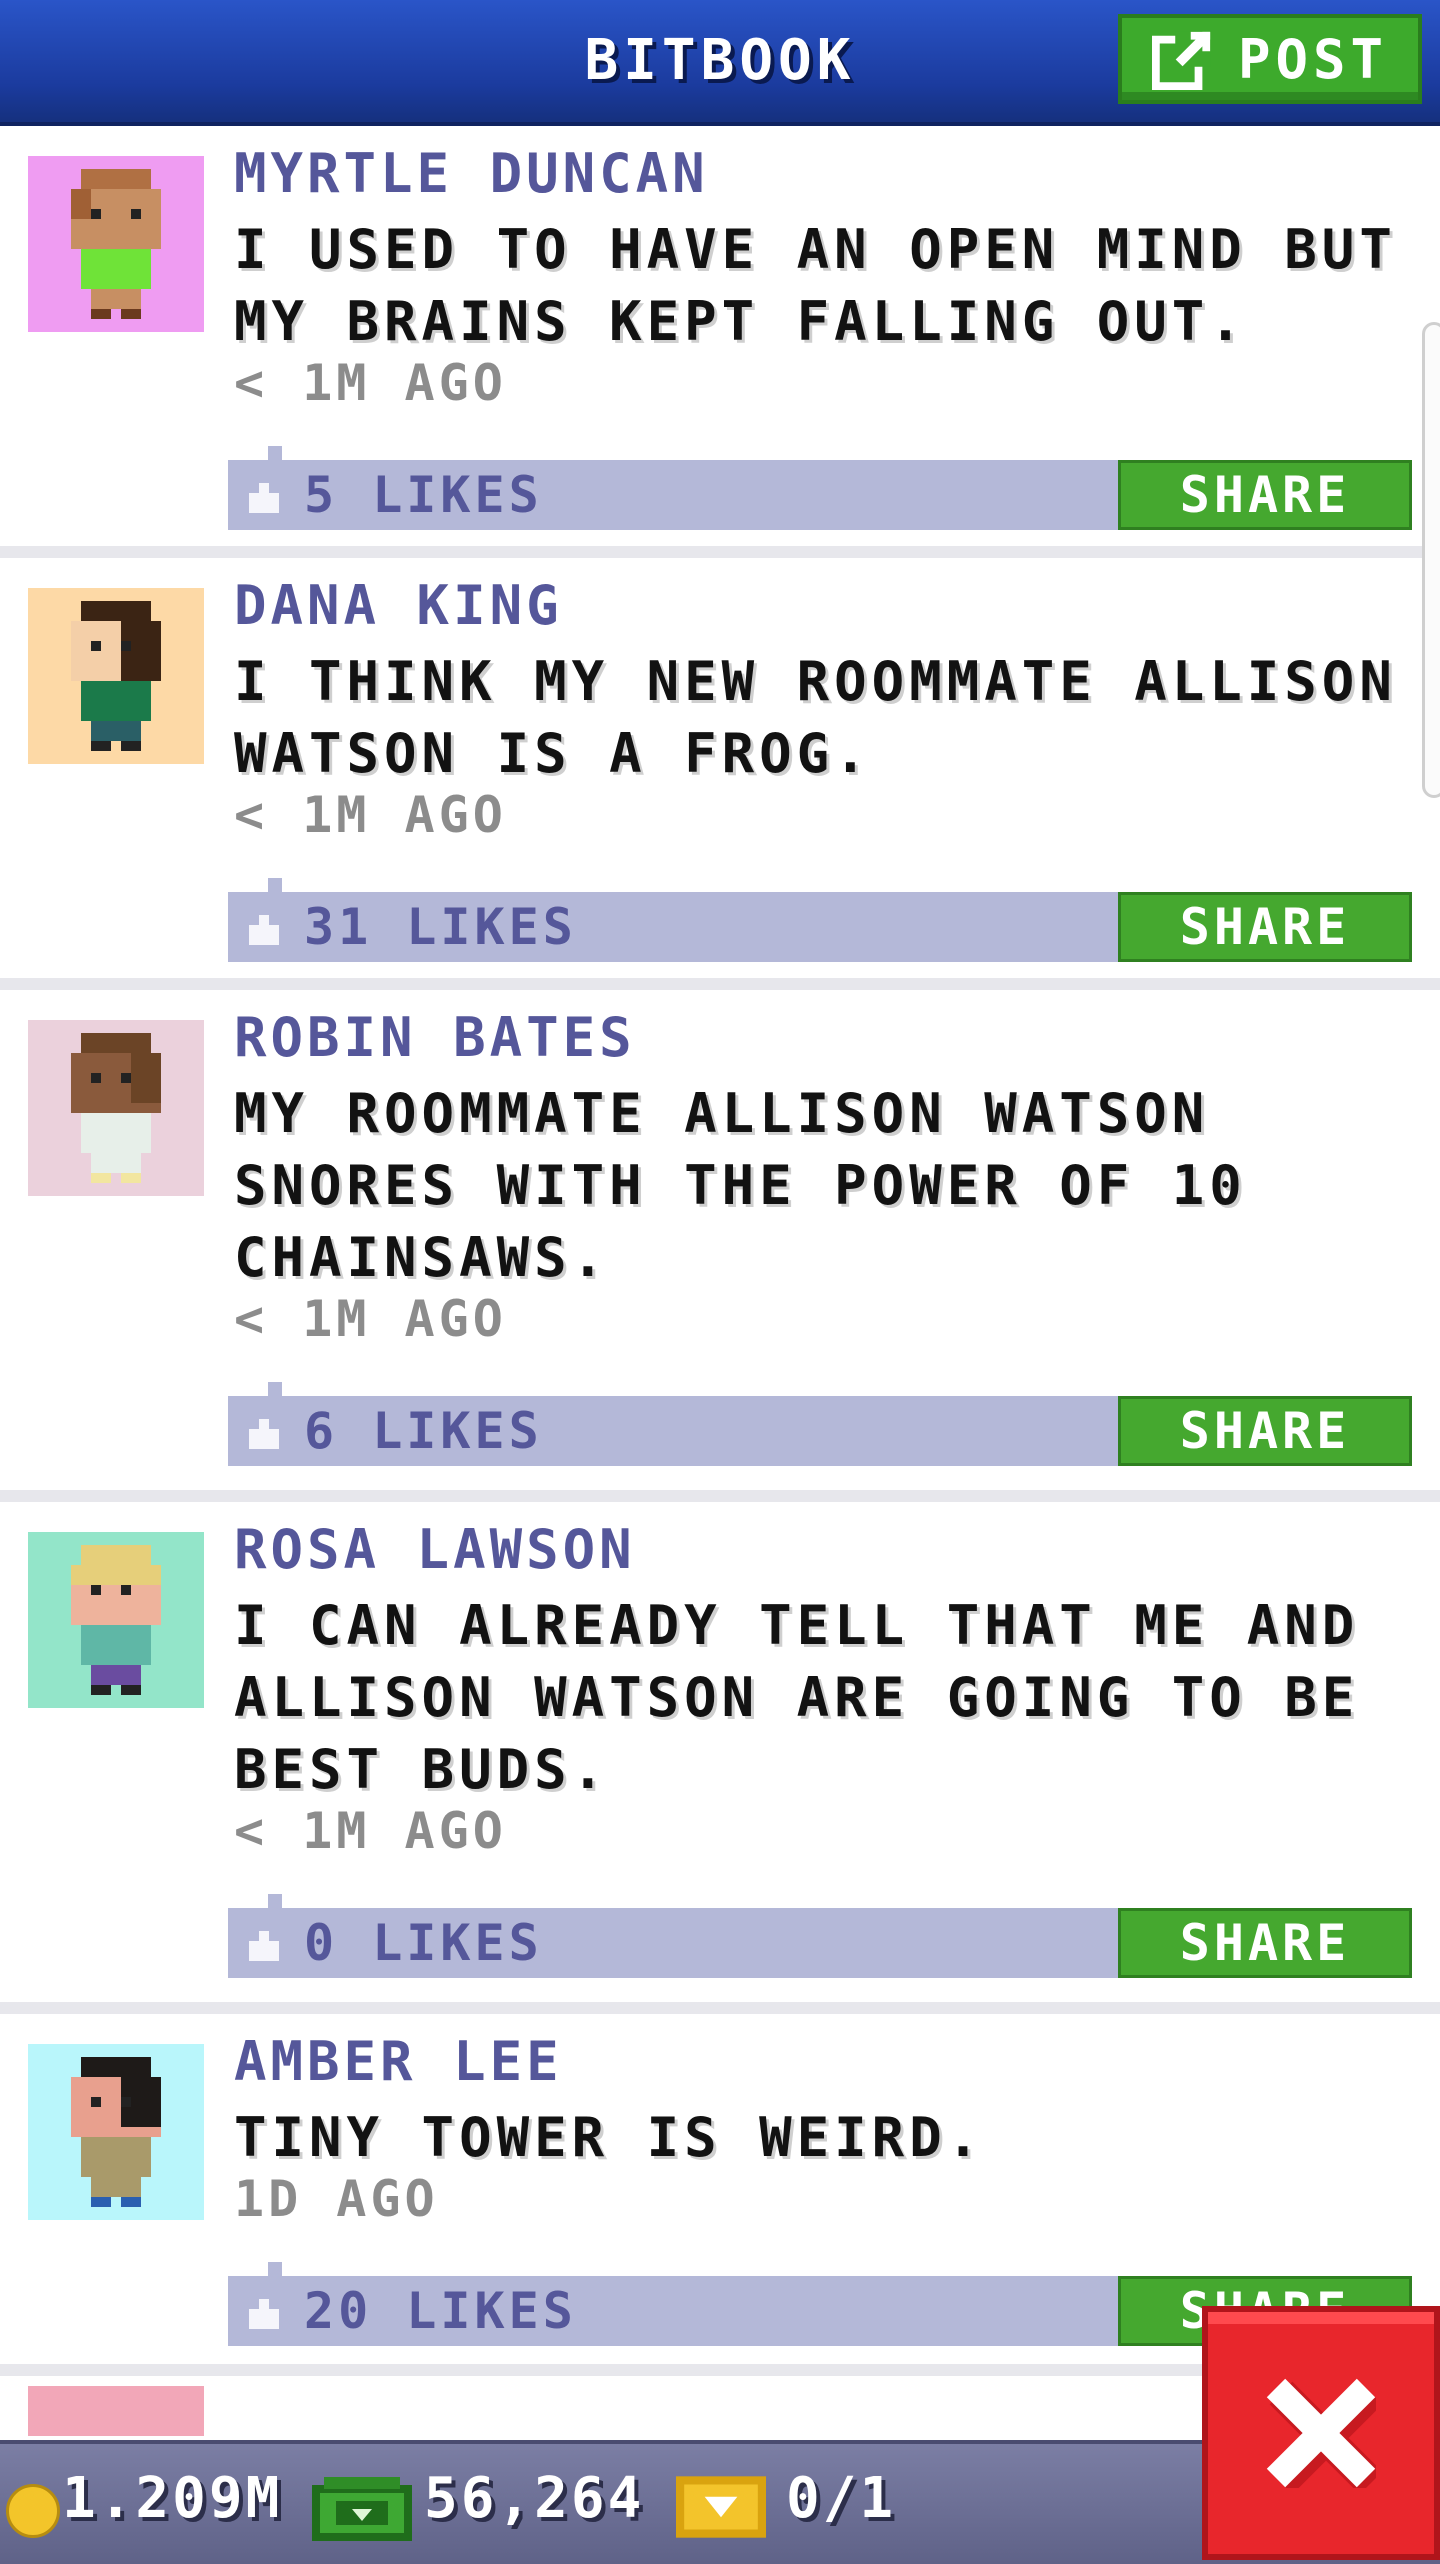  What do you see at coordinates (1313, 59) in the screenshot?
I see `post-button-label: POST` at bounding box center [1313, 59].